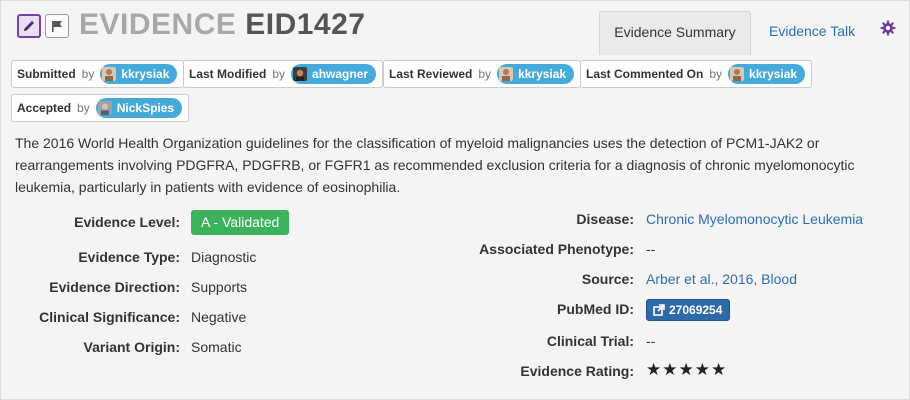 This screenshot has width=910, height=400. What do you see at coordinates (607, 279) in the screenshot?
I see `source-label: Source:` at bounding box center [607, 279].